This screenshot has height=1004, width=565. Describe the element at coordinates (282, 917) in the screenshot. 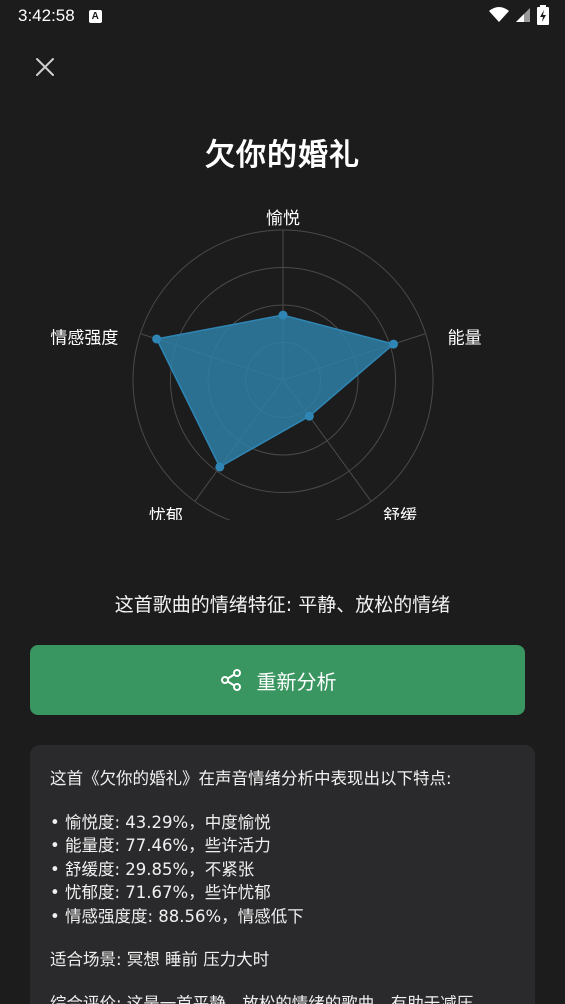

I see `analysis-item-intensity: 情感强度度: 88.56%，情感低下` at that location.